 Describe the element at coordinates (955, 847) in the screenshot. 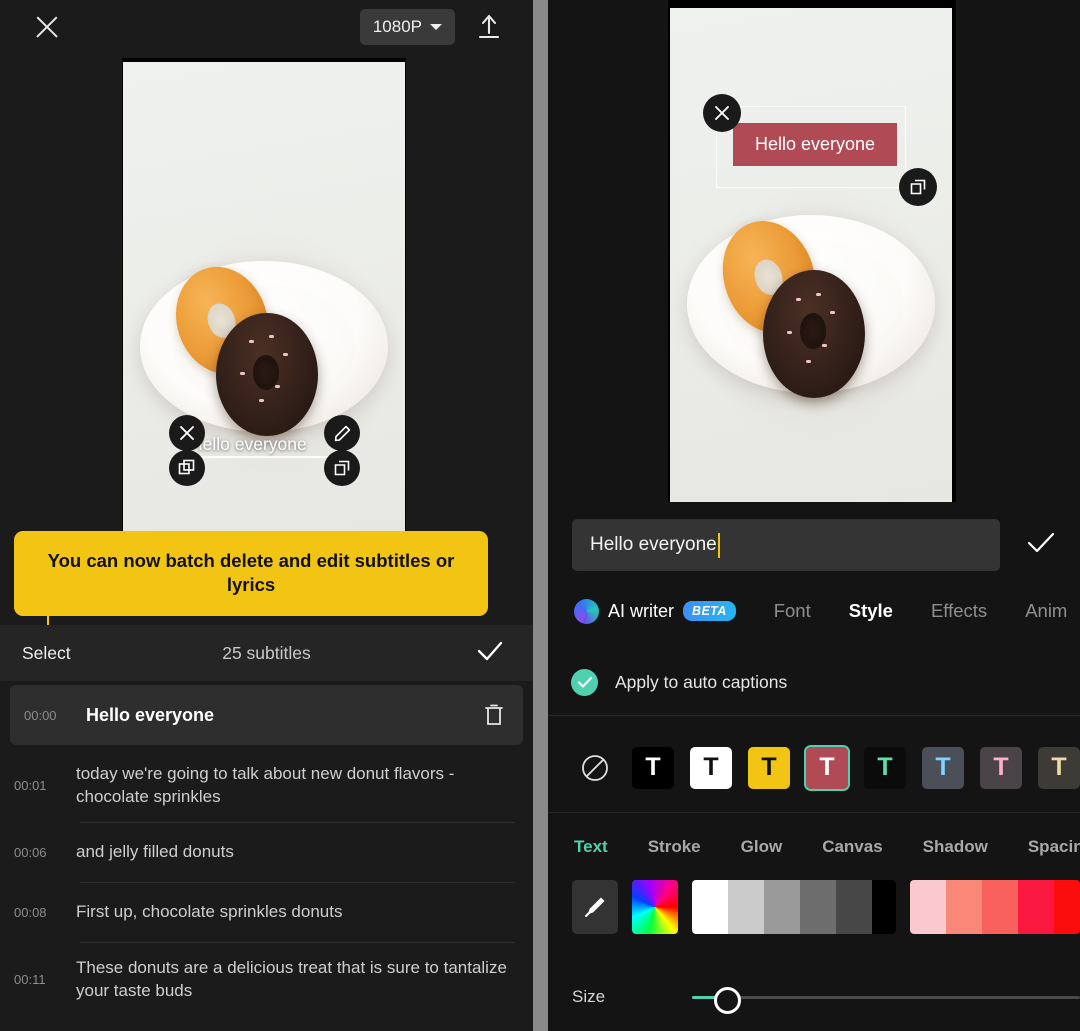

I see `subtab-shadow: Shadow` at that location.